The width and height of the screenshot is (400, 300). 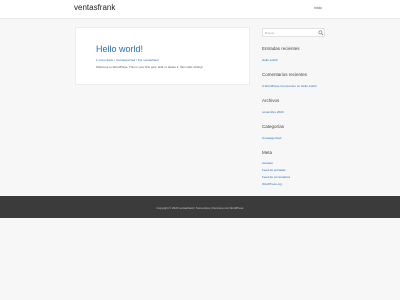 I want to click on archive-link: noviembre 2020, so click(x=273, y=112).